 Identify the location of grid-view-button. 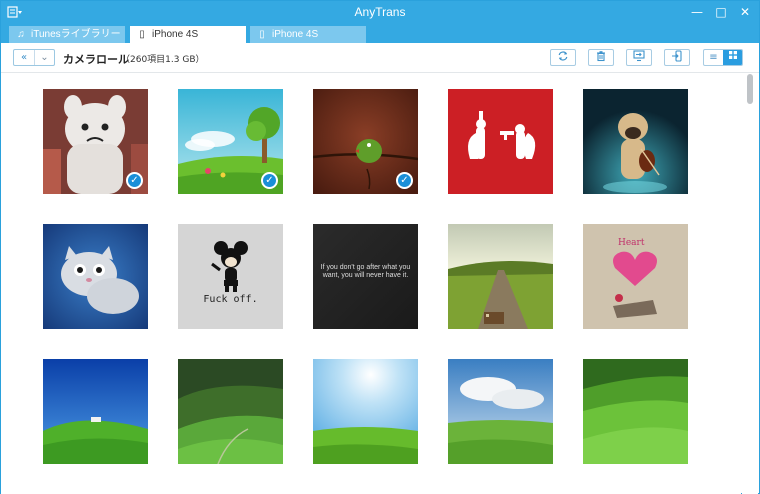
(732, 57).